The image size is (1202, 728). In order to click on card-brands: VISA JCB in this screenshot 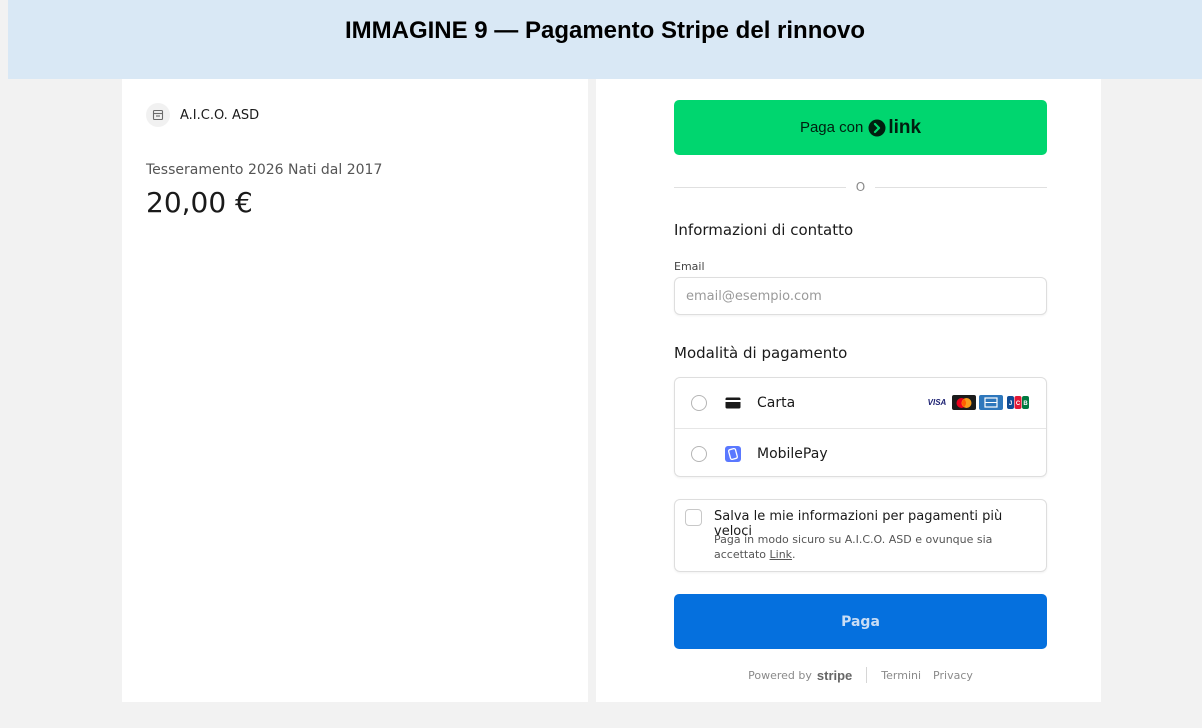, I will do `click(977, 402)`.